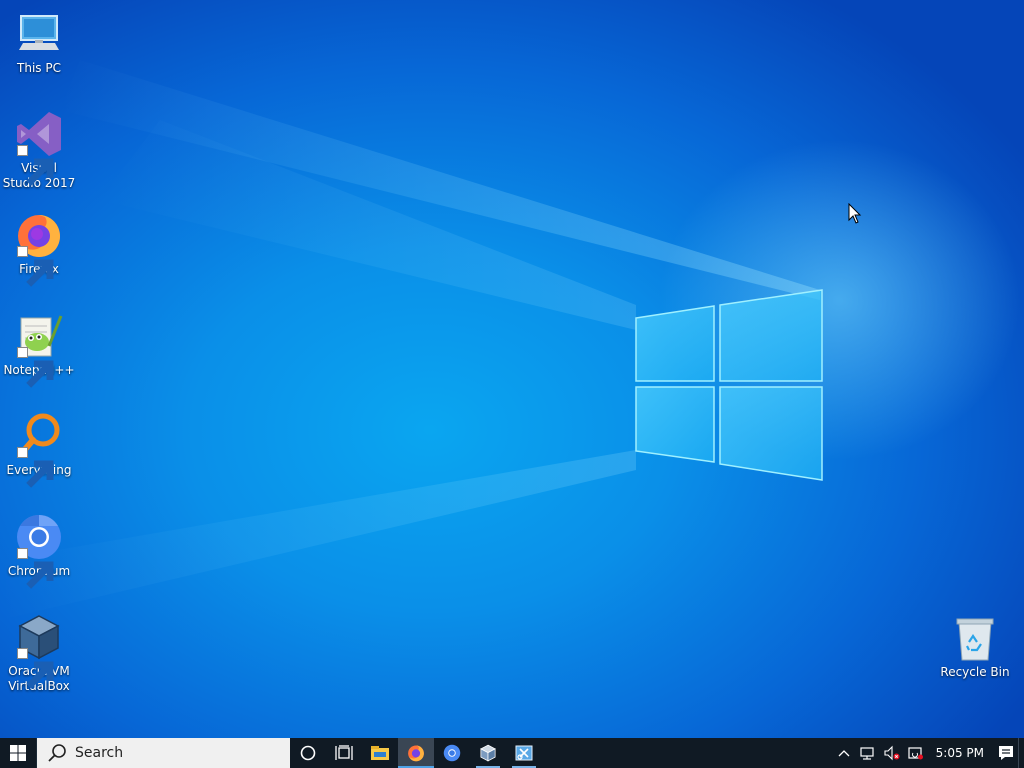 The width and height of the screenshot is (1024, 768). I want to click on chromium-icon, so click(452, 753).